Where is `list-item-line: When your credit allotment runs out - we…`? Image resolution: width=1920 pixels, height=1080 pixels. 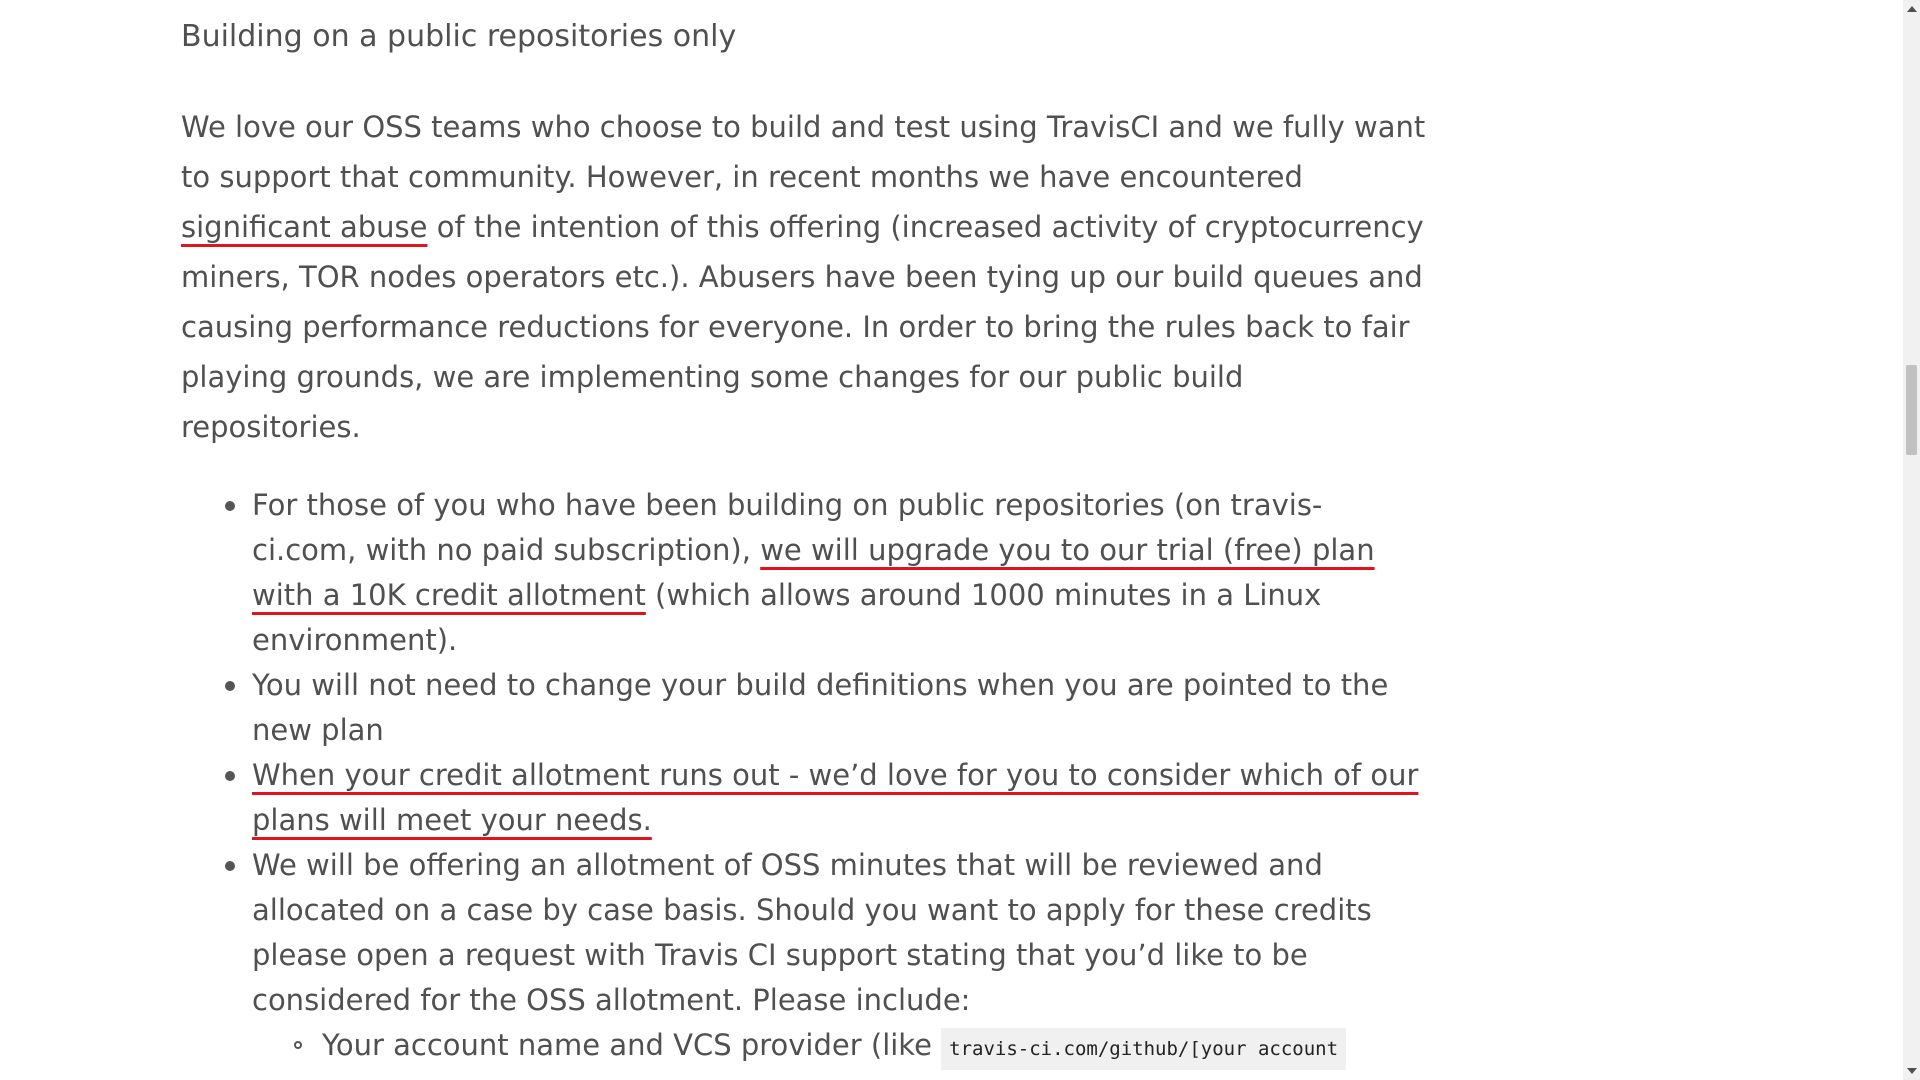
list-item-line: When your credit allotment runs out - we… is located at coordinates (835, 775).